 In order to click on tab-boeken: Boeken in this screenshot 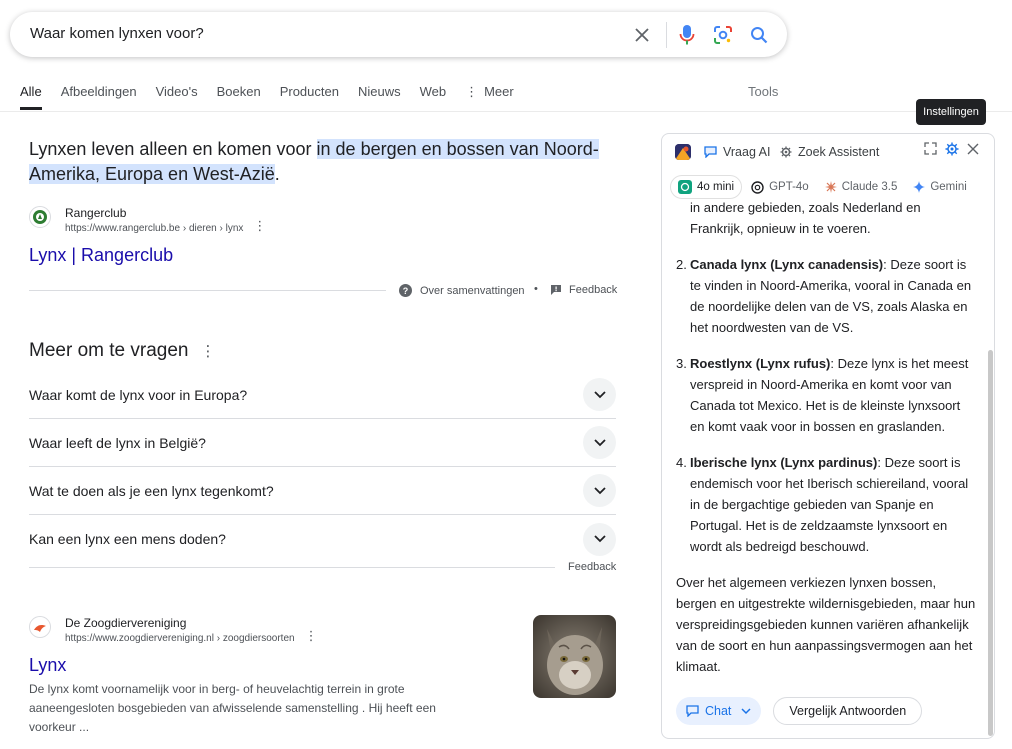, I will do `click(239, 97)`.